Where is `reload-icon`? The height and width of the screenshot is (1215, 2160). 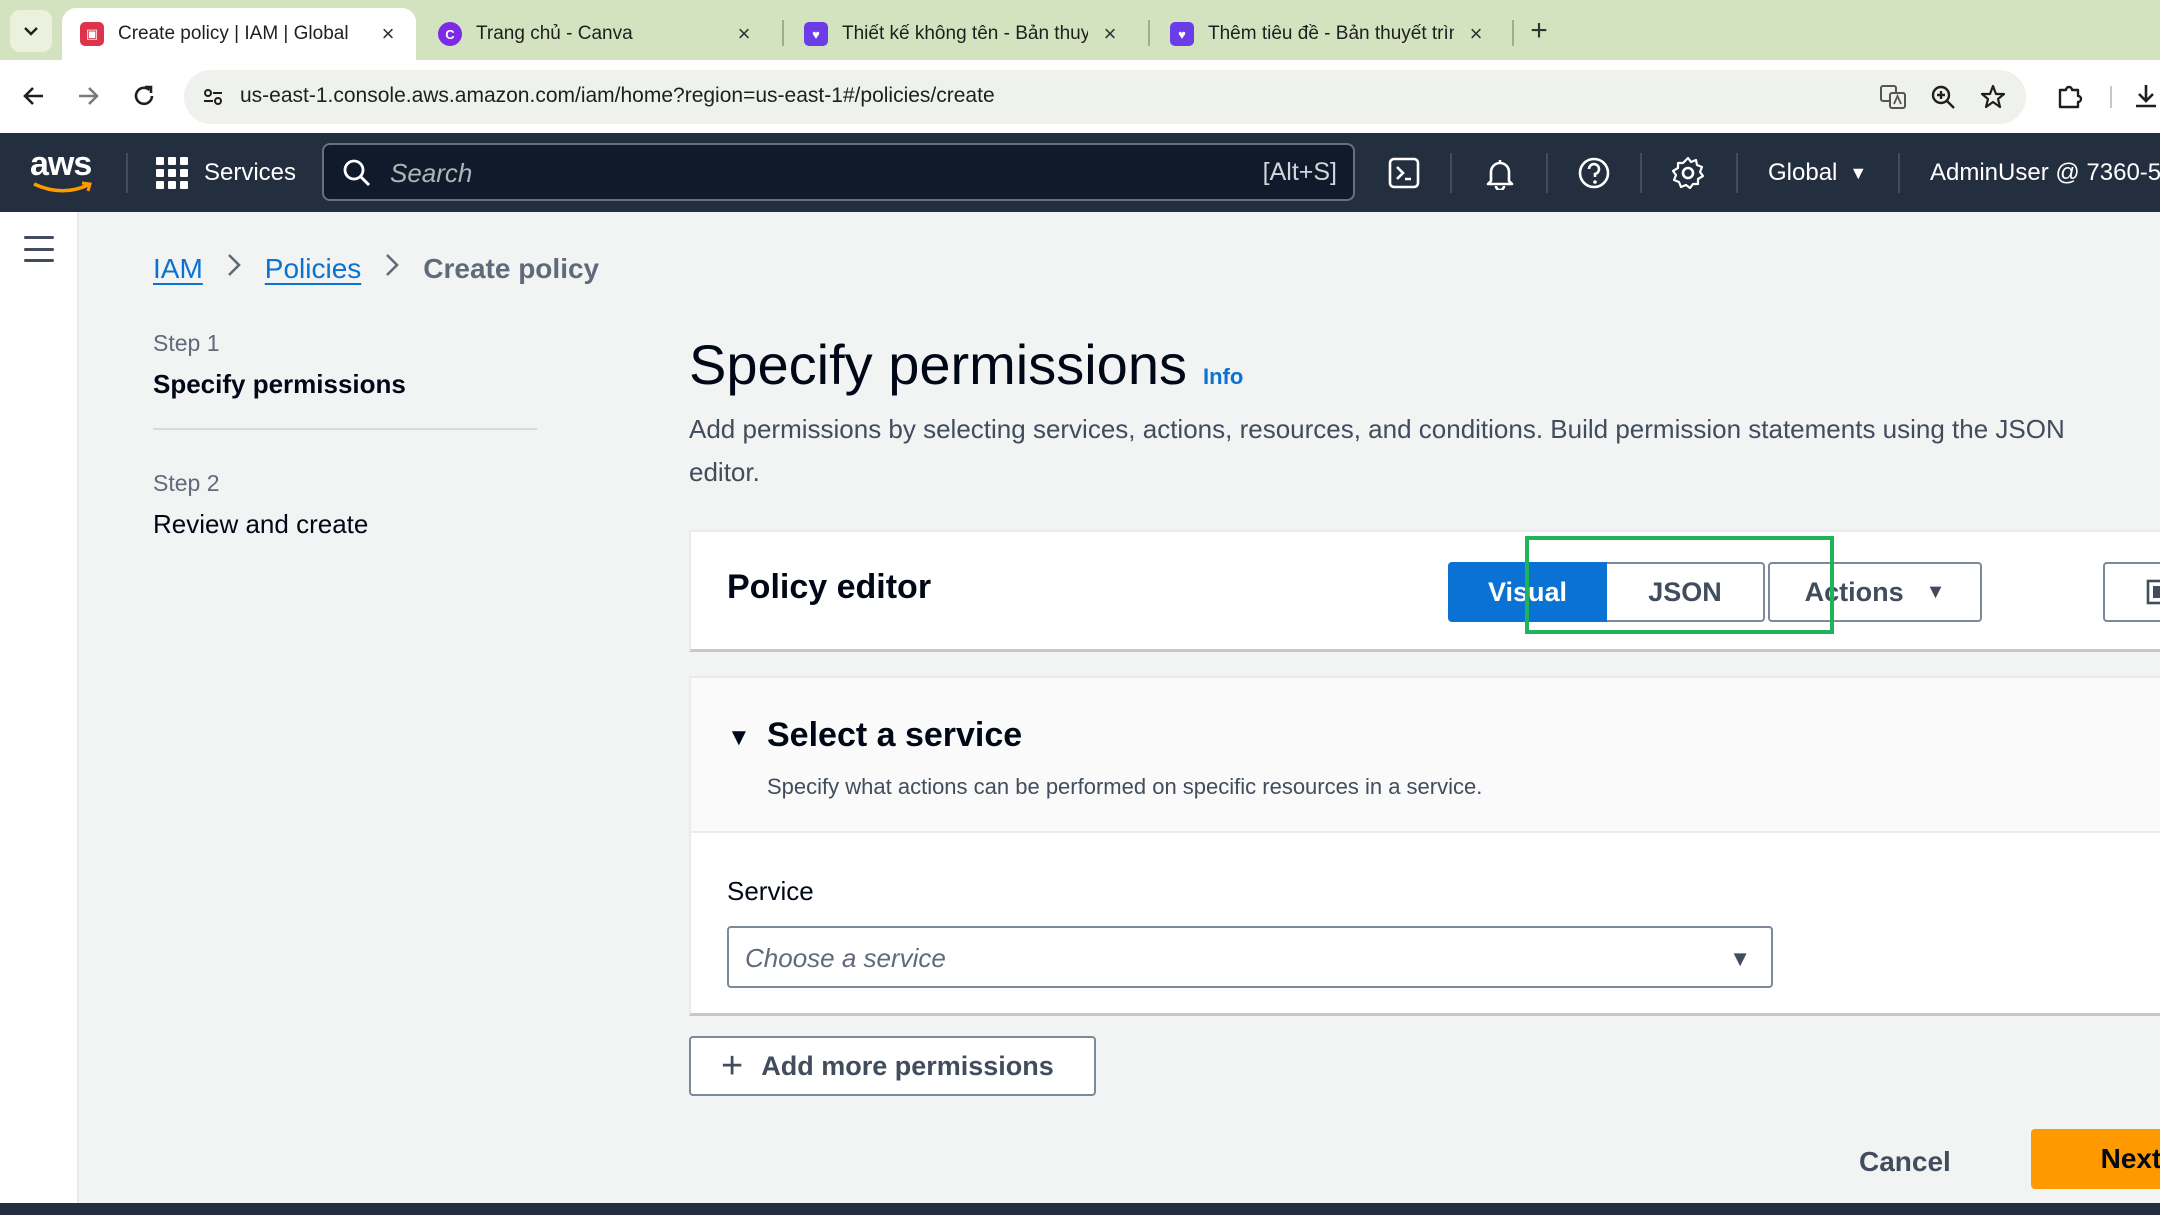 reload-icon is located at coordinates (144, 95).